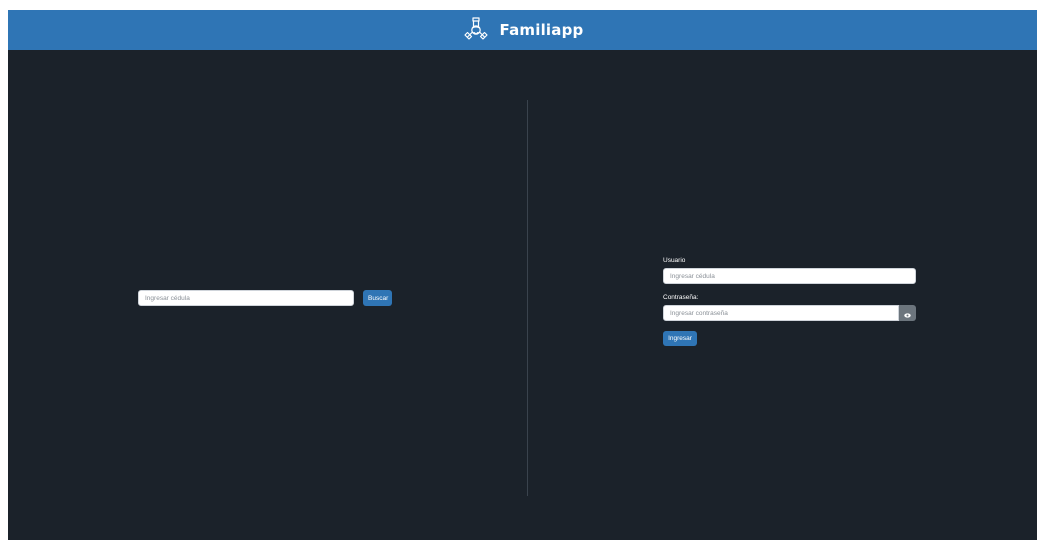 The image size is (1037, 540). I want to click on login-form: Usuario Contraseña: Ingresar, so click(790, 301).